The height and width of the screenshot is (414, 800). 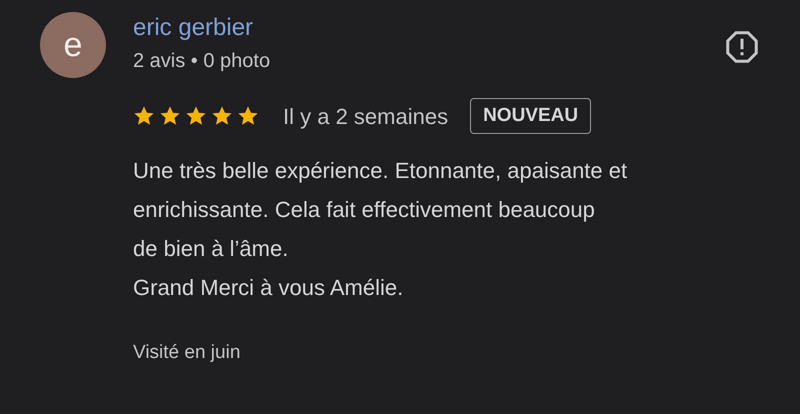 I want to click on author-name: eric gerbier, so click(x=201, y=28).